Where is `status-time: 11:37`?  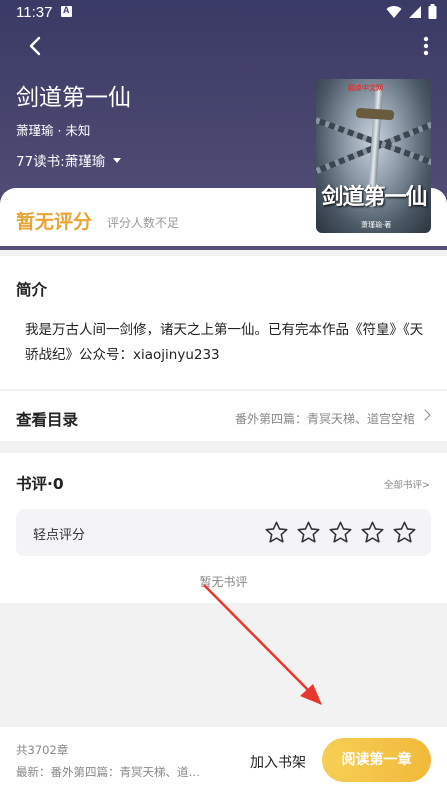
status-time: 11:37 is located at coordinates (34, 12).